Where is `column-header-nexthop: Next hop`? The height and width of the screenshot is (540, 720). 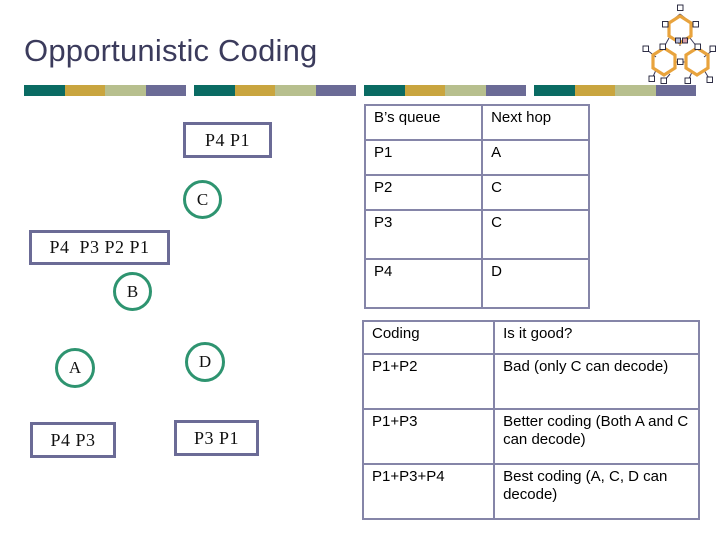 column-header-nexthop: Next hop is located at coordinates (535, 122).